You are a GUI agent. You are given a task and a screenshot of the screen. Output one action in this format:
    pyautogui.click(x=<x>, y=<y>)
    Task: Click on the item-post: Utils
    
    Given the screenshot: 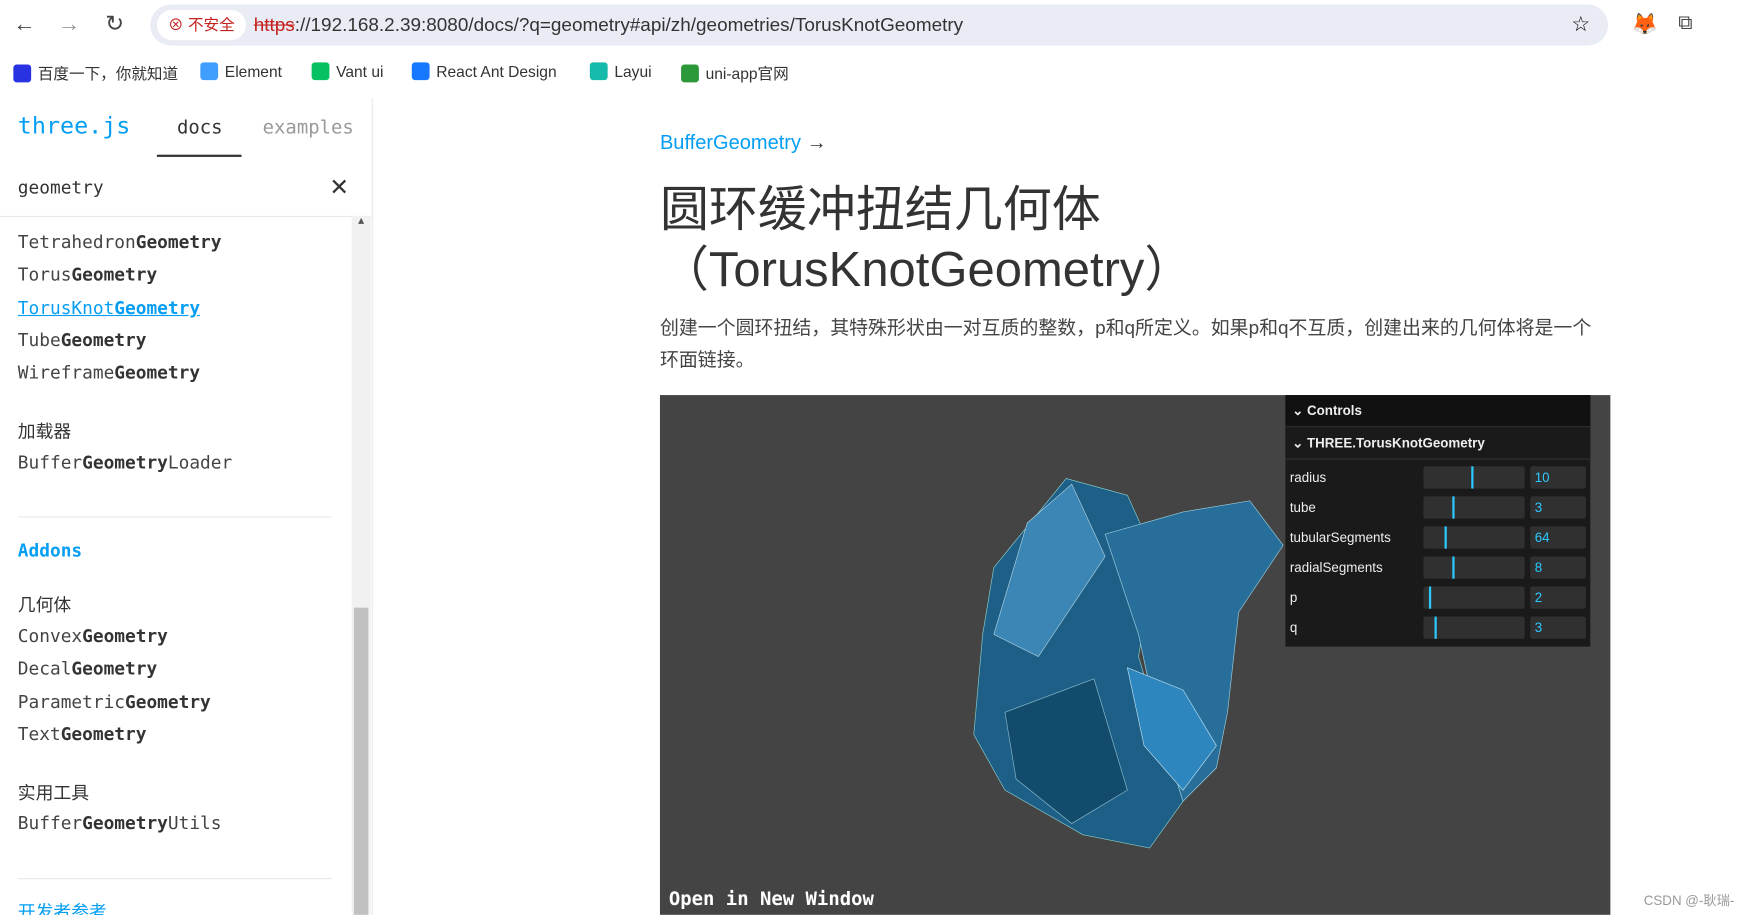 What is the action you would take?
    pyautogui.click(x=194, y=823)
    